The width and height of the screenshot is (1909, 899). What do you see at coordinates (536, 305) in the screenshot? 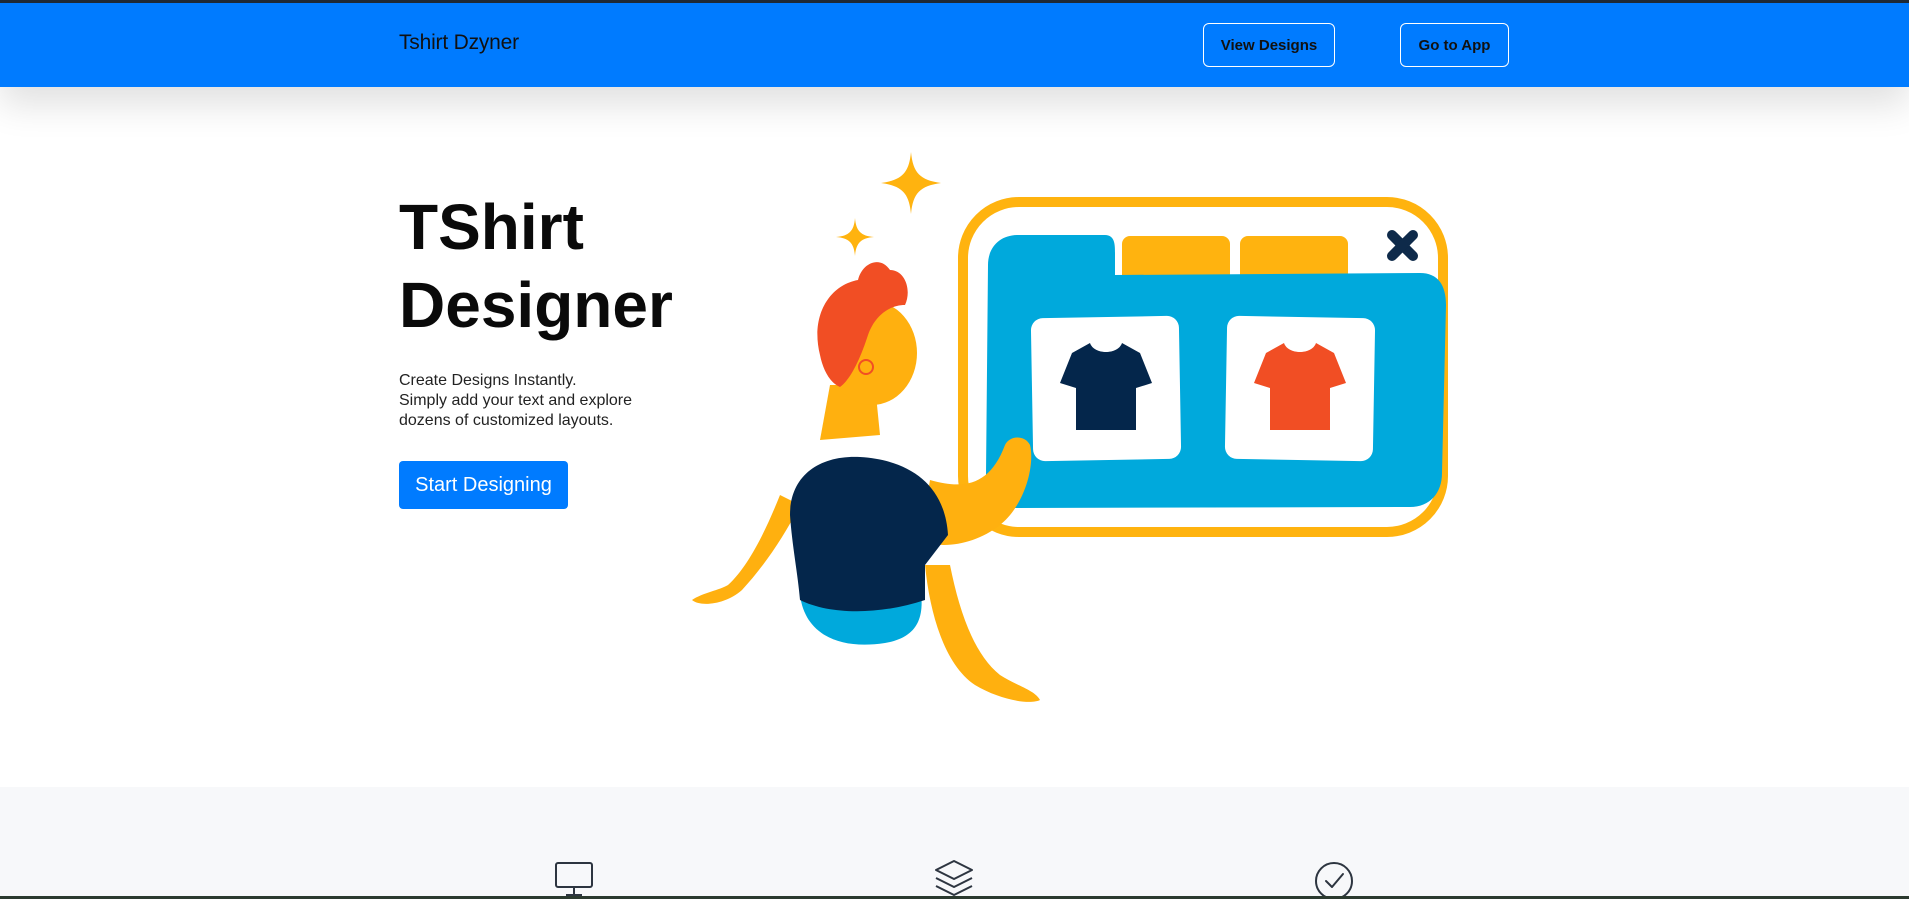
I see `hero-title-line2: Designer` at bounding box center [536, 305].